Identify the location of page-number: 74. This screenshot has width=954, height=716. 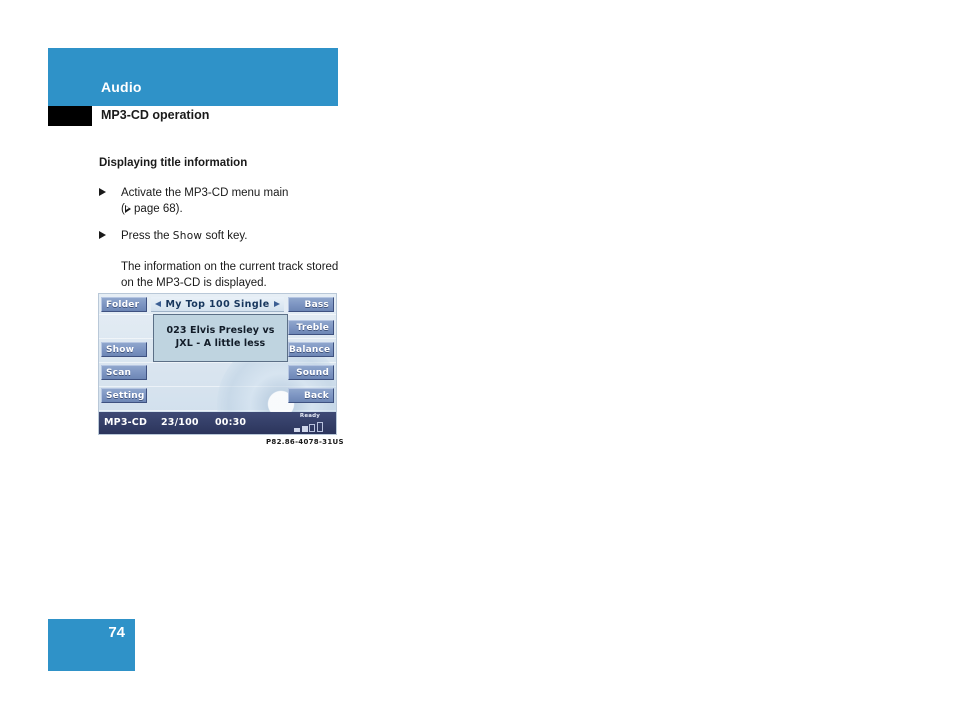
(116, 632).